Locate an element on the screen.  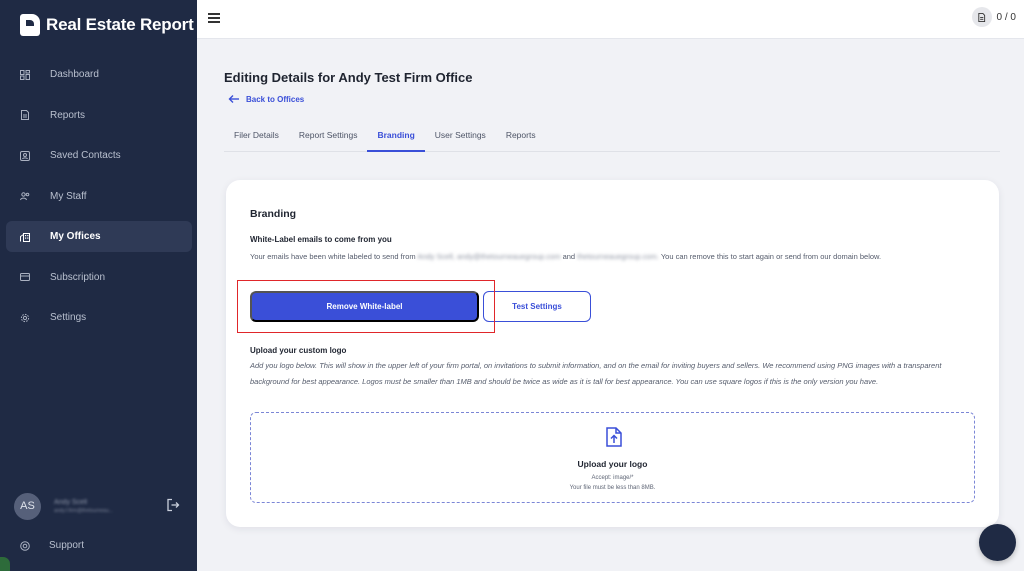
logo-icon is located at coordinates (30, 25).